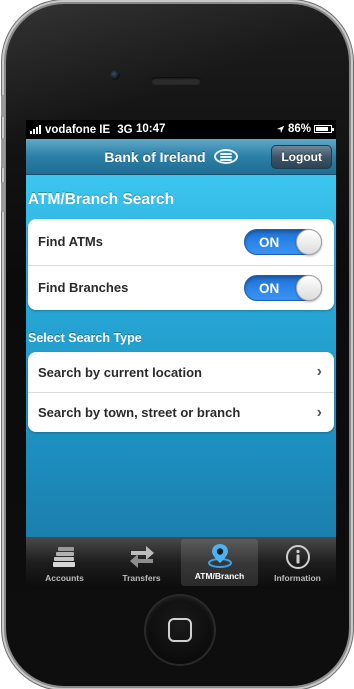 This screenshot has height=689, width=354. Describe the element at coordinates (142, 557) in the screenshot. I see `transfers-icon` at that location.